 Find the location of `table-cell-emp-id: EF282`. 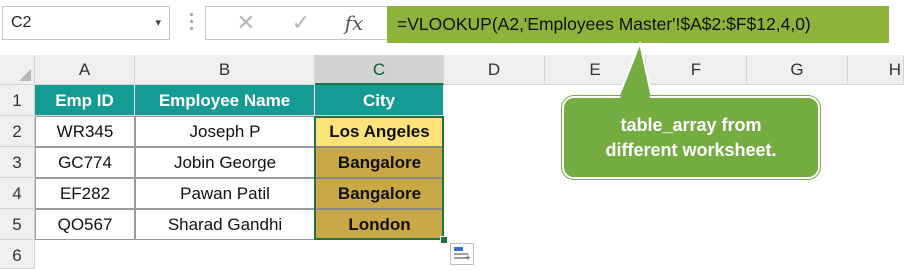

table-cell-emp-id: EF282 is located at coordinates (85, 193).